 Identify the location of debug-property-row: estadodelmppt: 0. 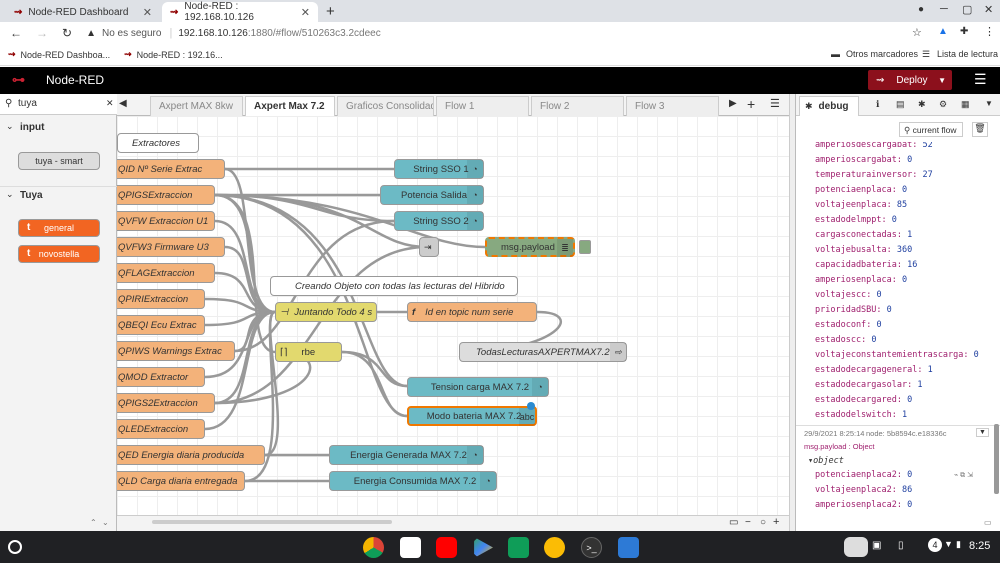
(907, 222).